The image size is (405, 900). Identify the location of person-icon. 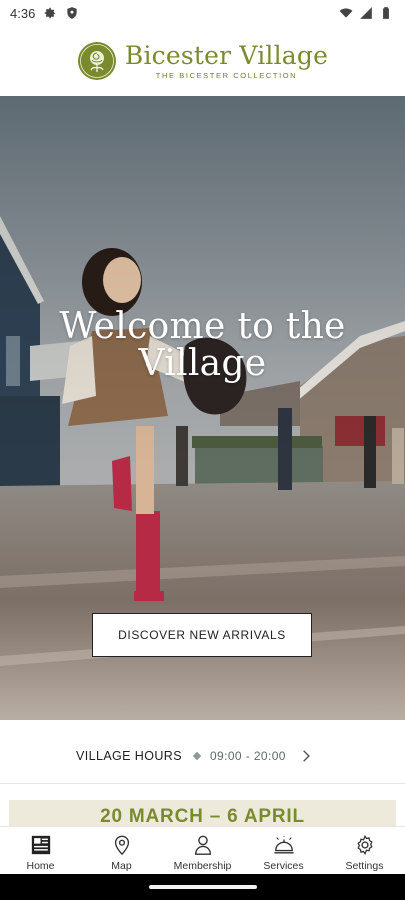
(202, 845).